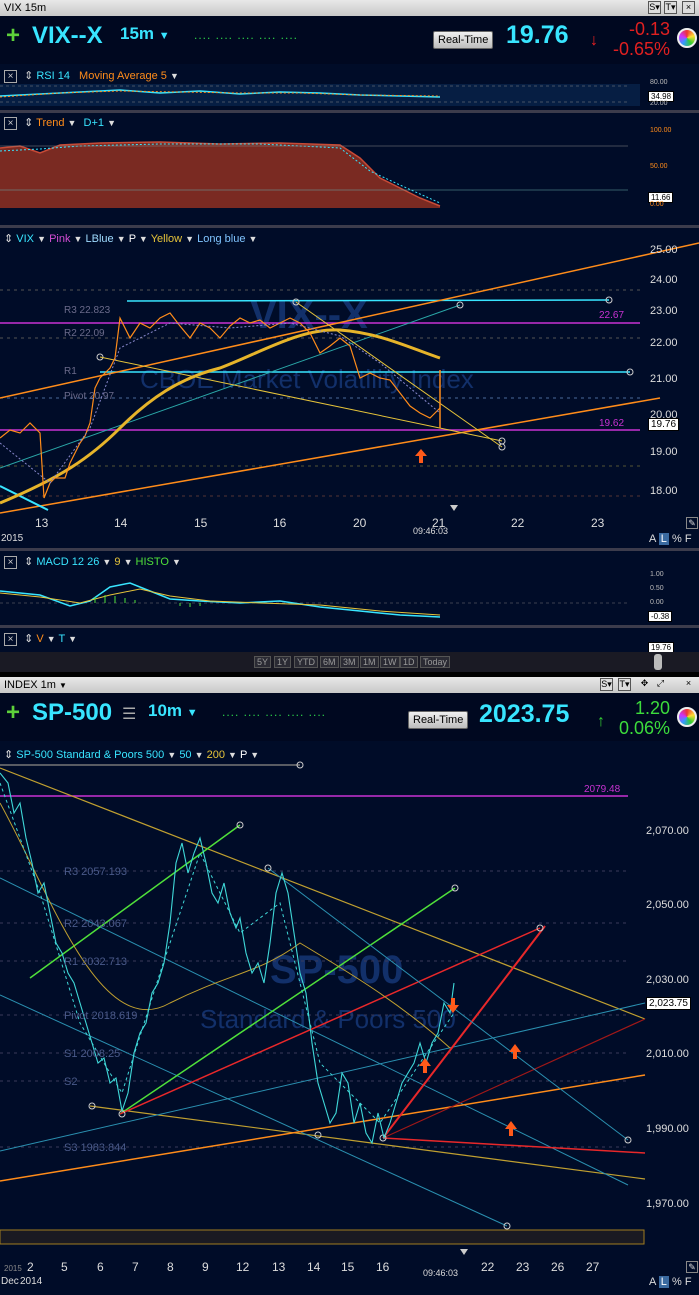 The height and width of the screenshot is (1295, 699). I want to click on v-label: V, so click(39, 639).